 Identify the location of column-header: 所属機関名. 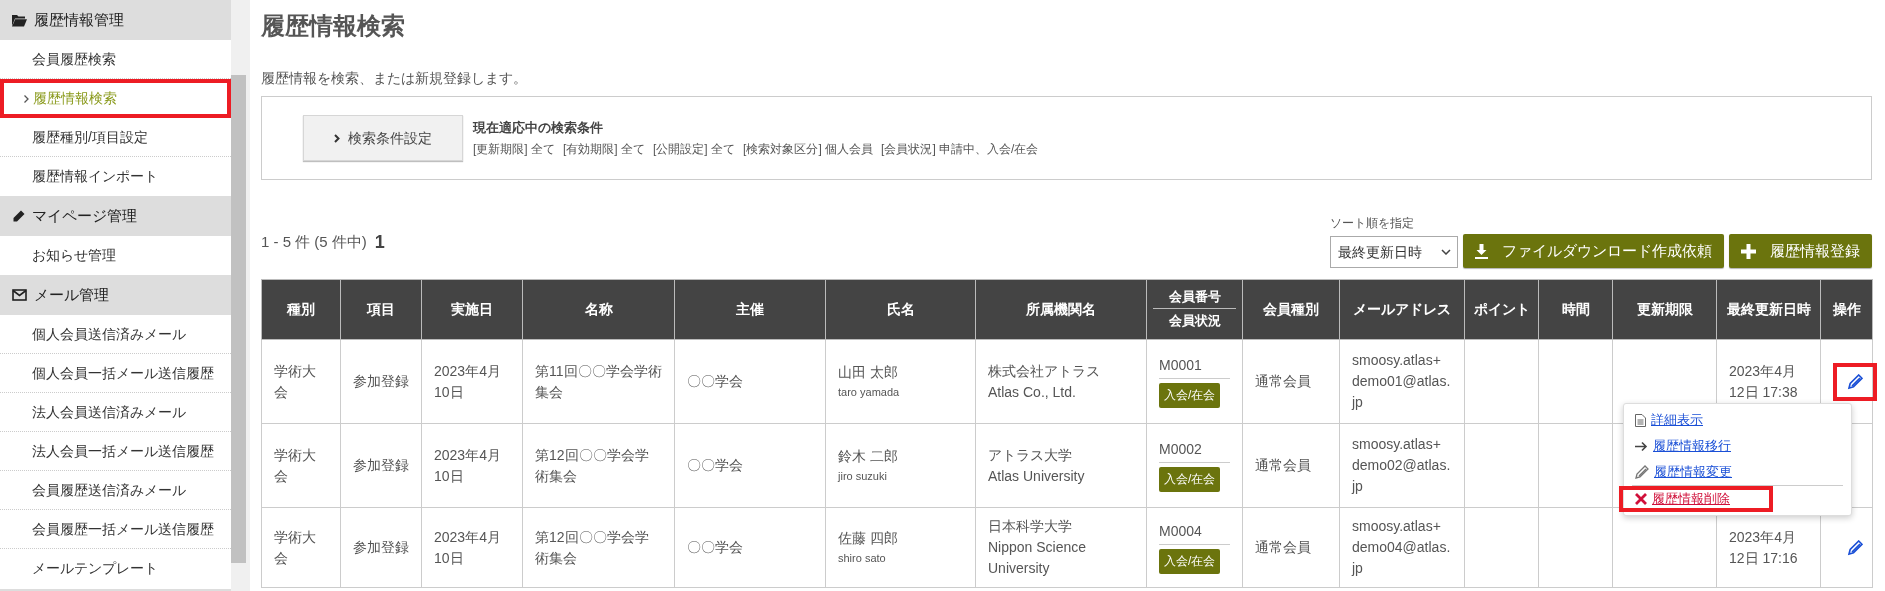
(1061, 309).